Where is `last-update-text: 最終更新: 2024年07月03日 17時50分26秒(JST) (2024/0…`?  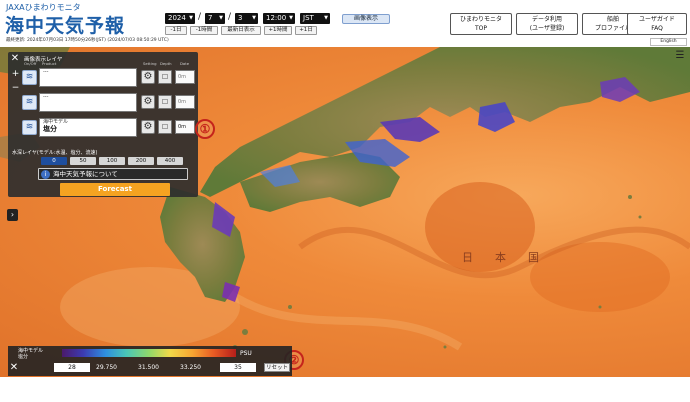
last-update-text: 最終更新: 2024年07月03日 17時50分26秒(JST) (2024/0… is located at coordinates (87, 40).